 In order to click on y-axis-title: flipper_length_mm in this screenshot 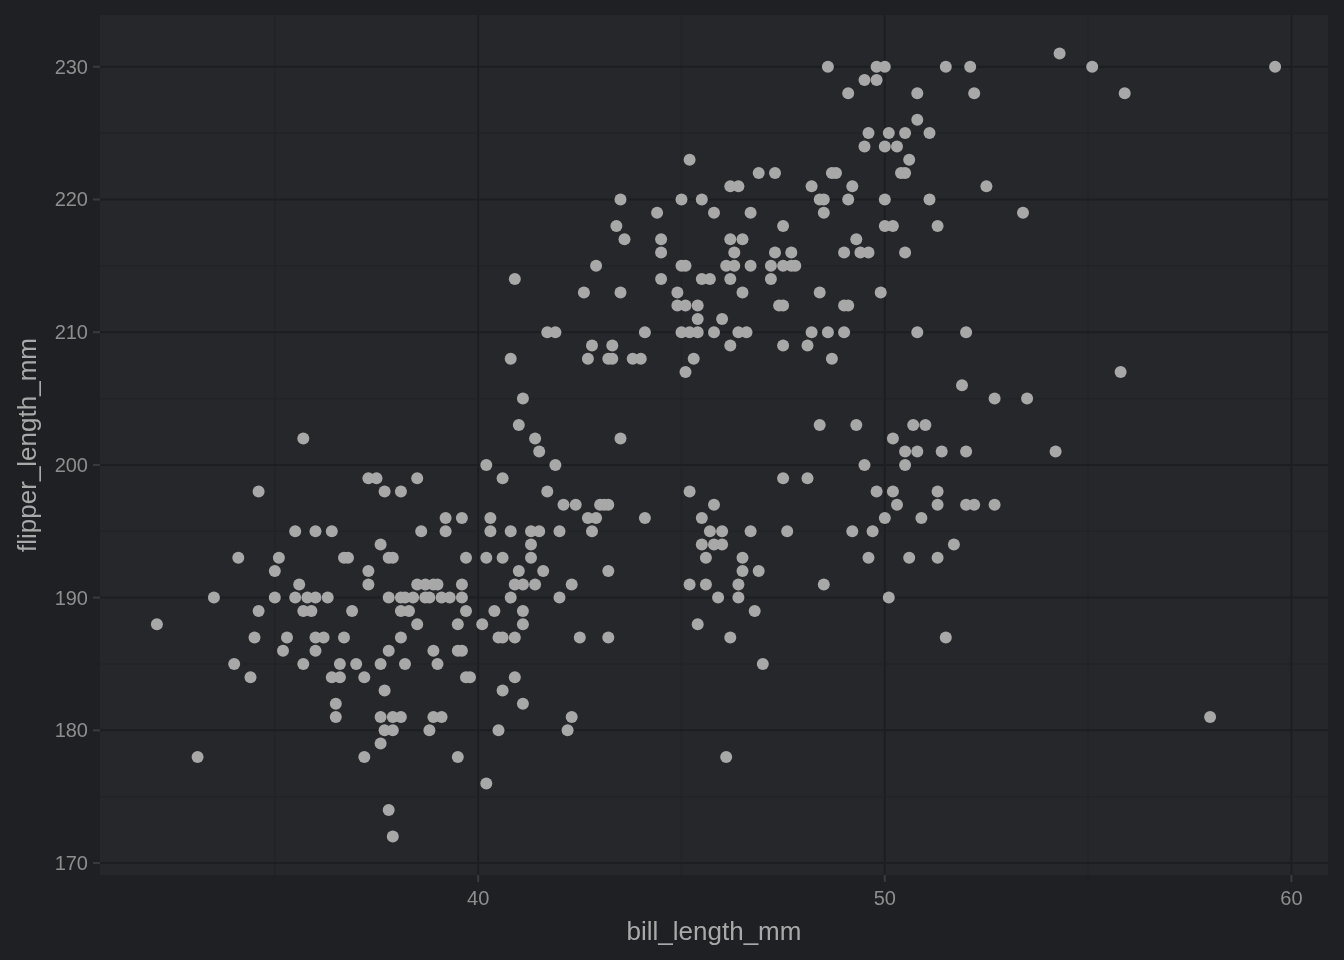, I will do `click(27, 445)`.